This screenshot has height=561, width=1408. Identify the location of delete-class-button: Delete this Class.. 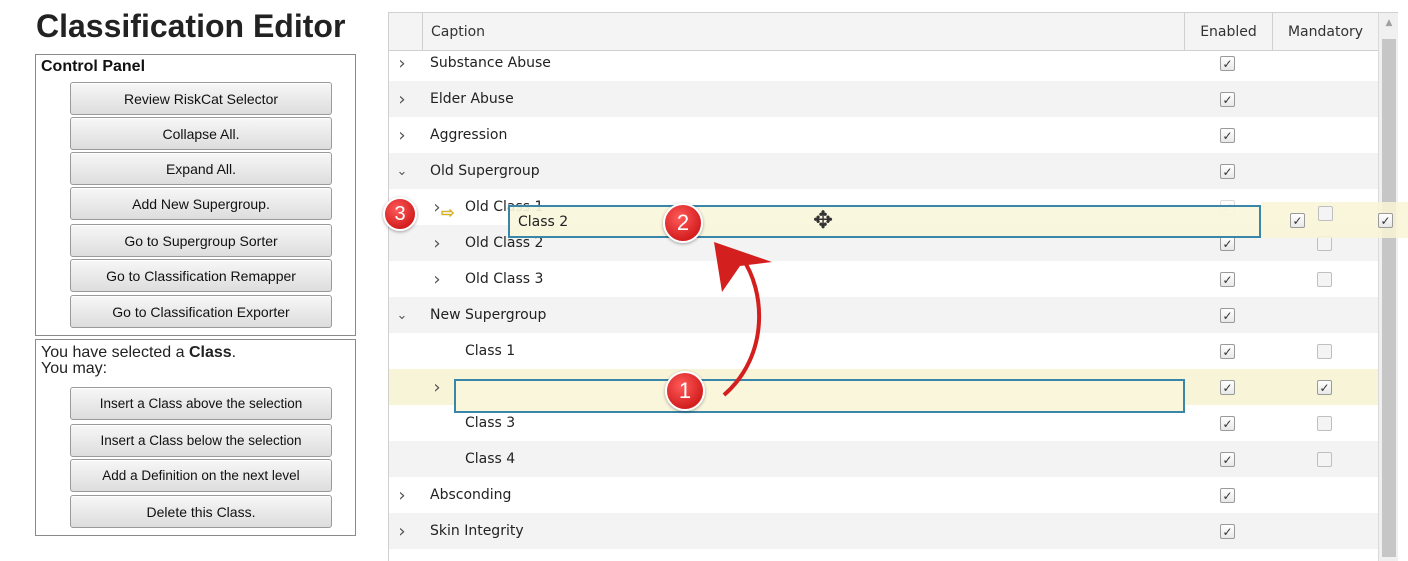
(201, 511).